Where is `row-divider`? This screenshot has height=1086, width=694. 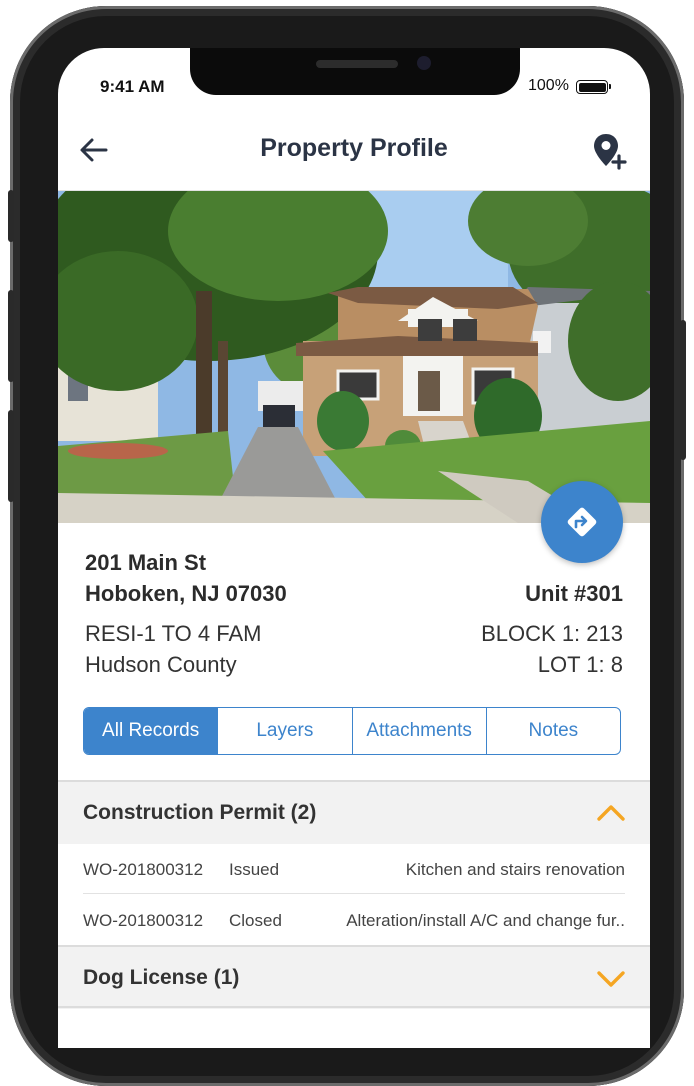 row-divider is located at coordinates (354, 893).